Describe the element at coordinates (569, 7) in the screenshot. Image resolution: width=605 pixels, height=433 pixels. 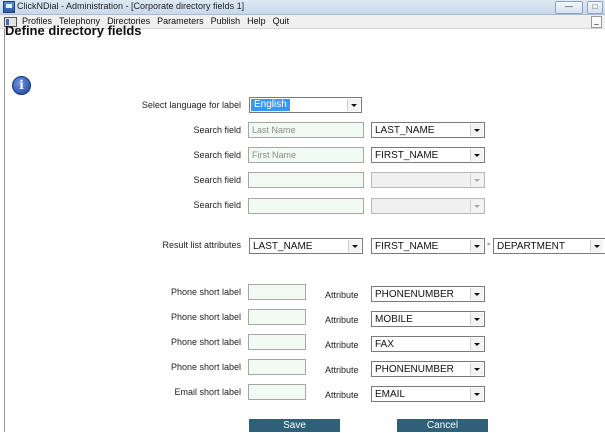
I see `minimize-button: —` at that location.